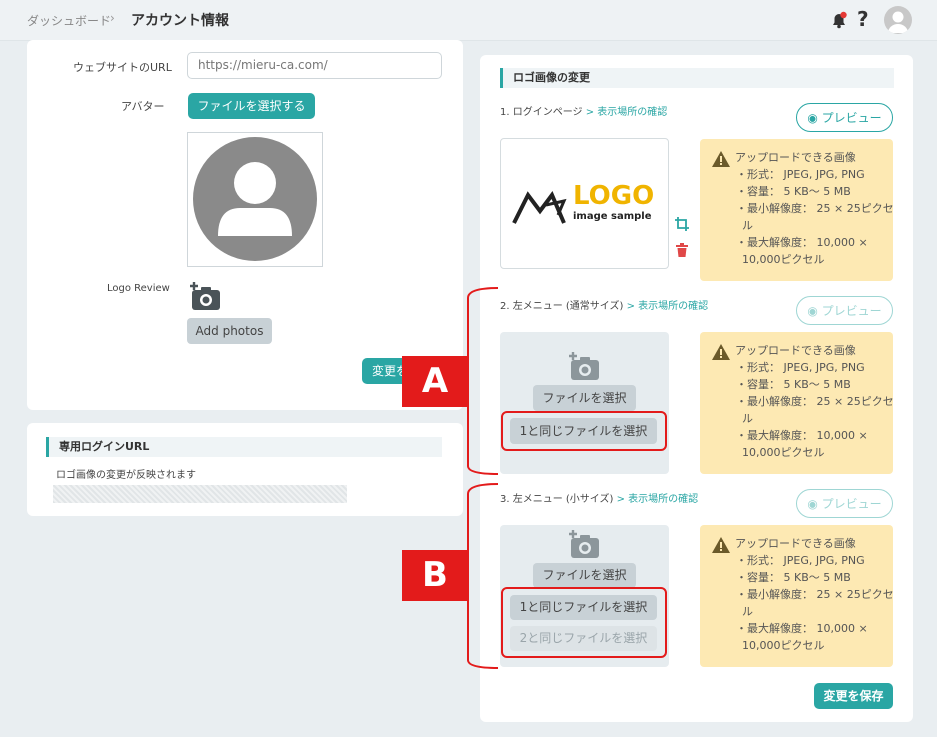 This screenshot has height=737, width=937. What do you see at coordinates (612, 216) in the screenshot?
I see `logo-sample-subtext: image sample` at bounding box center [612, 216].